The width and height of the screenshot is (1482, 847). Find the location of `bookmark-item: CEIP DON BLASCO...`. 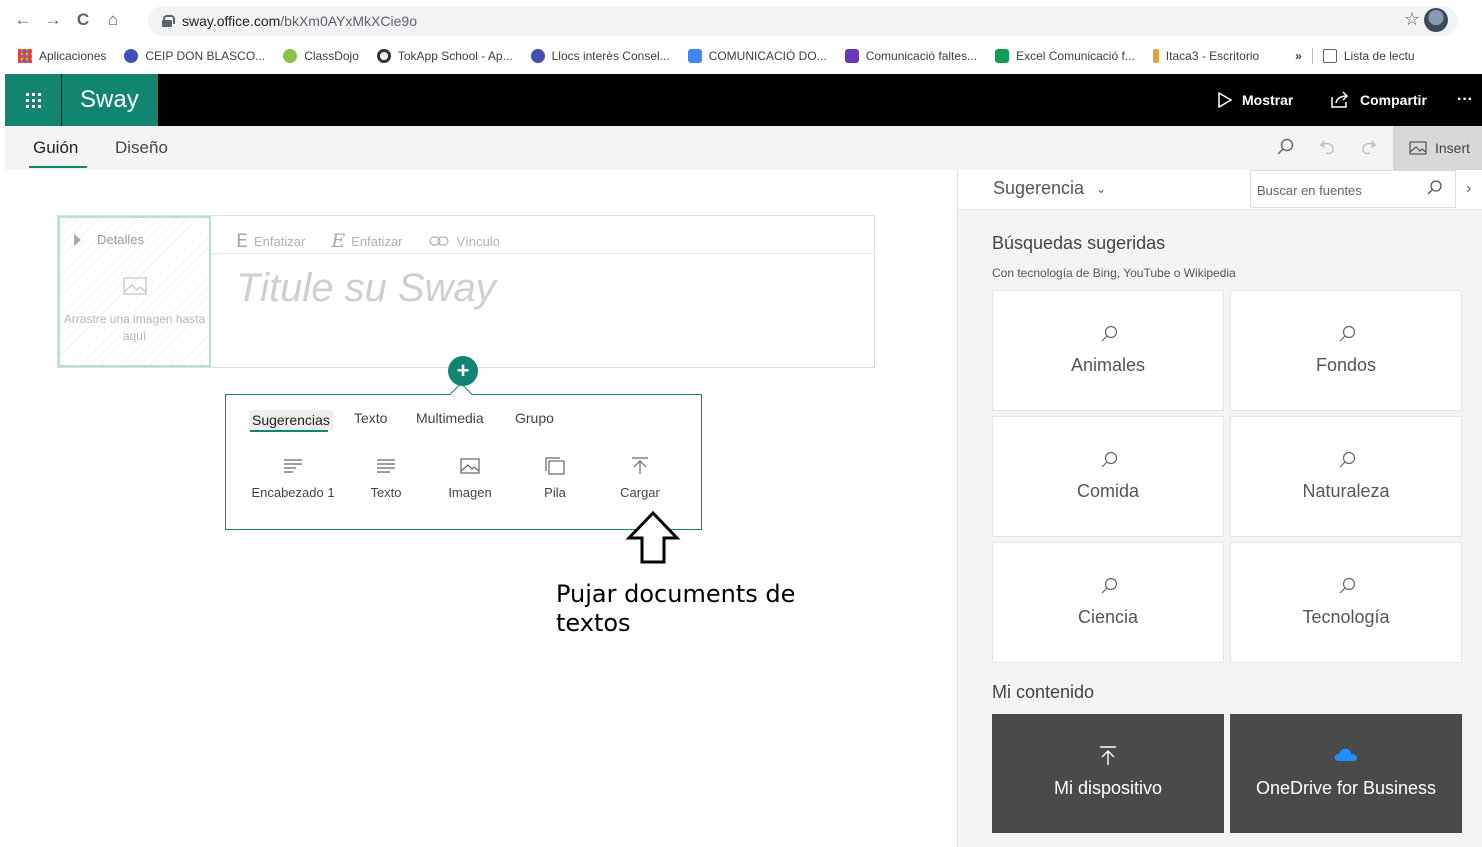

bookmark-item: CEIP DON BLASCO... is located at coordinates (194, 56).